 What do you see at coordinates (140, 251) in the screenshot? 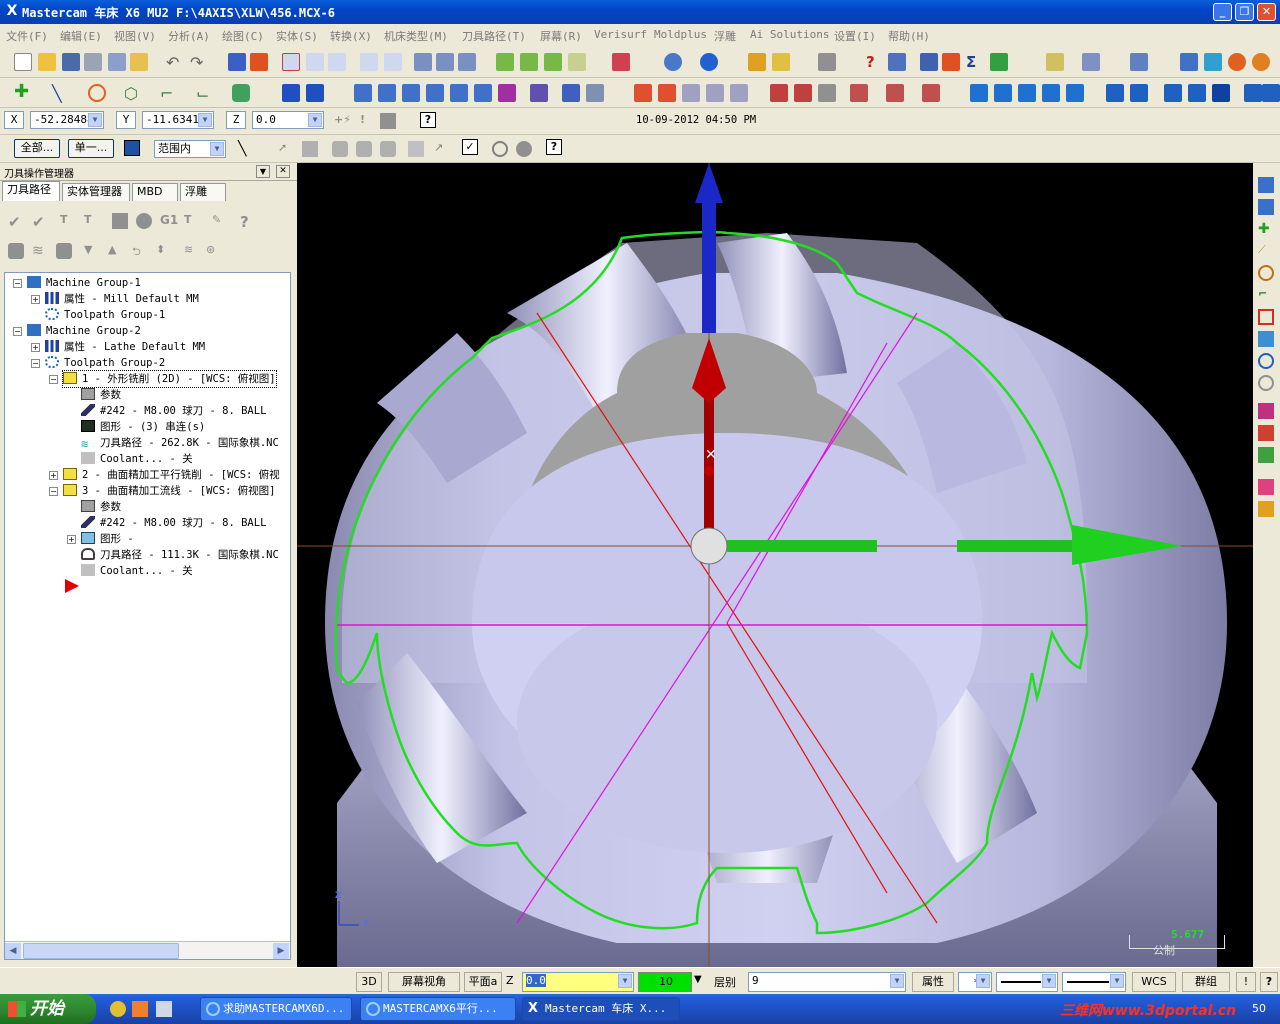
I see `insert-arrow-icon: ⮌` at bounding box center [140, 251].